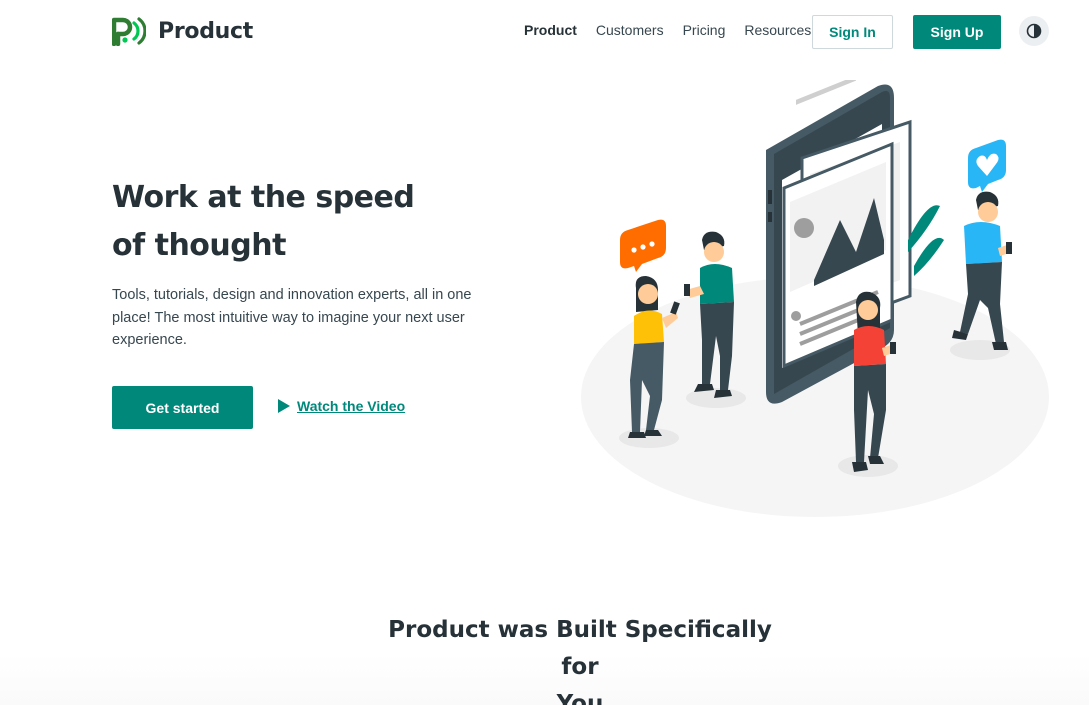  What do you see at coordinates (987, 165) in the screenshot?
I see `heart-bubble-icon` at bounding box center [987, 165].